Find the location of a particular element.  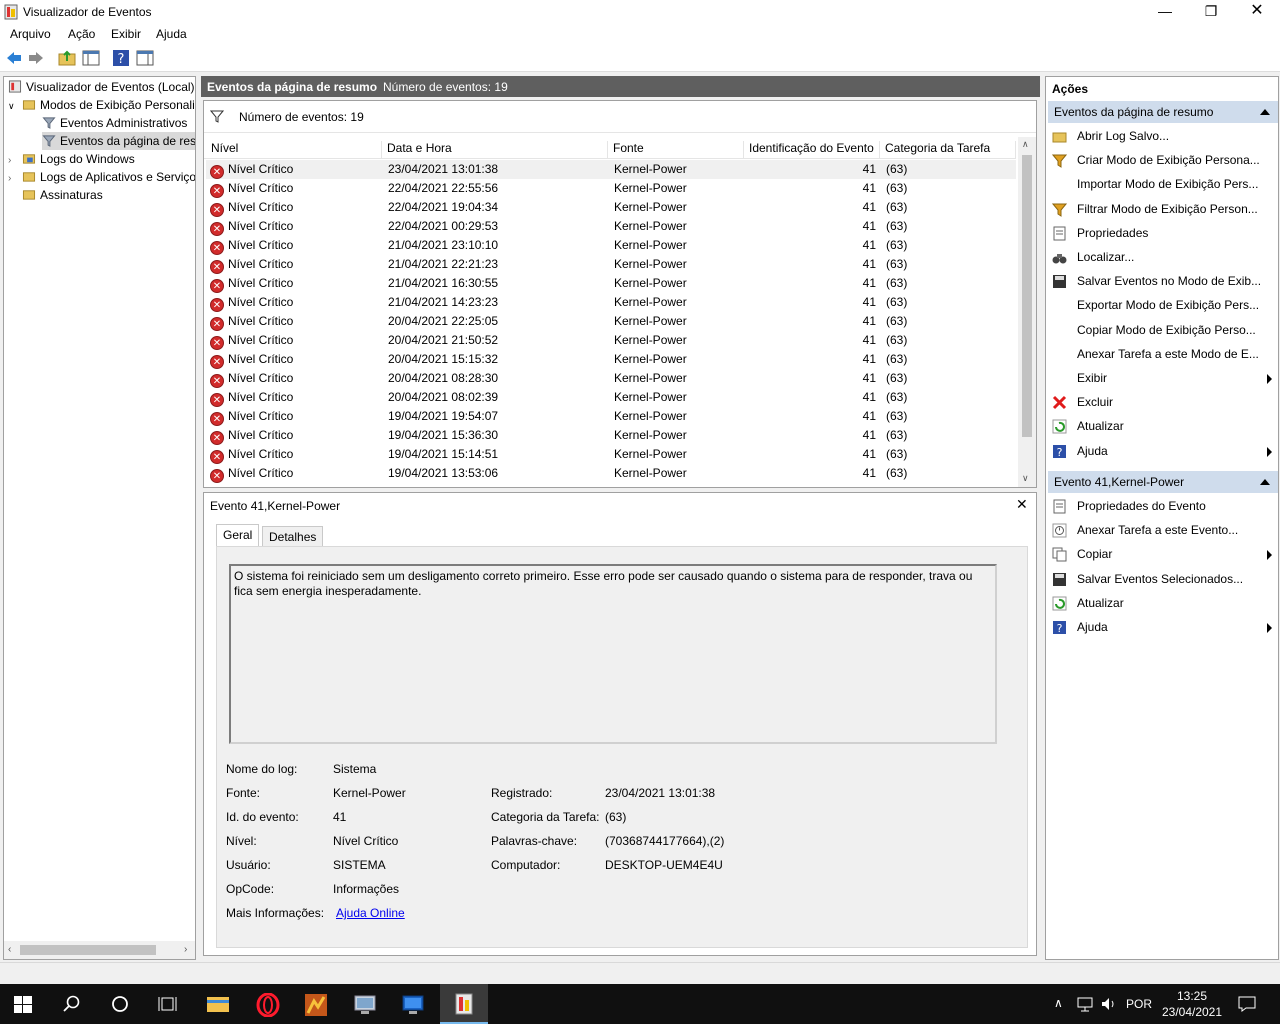

action-propriedades: Propriedades is located at coordinates (1163, 233).